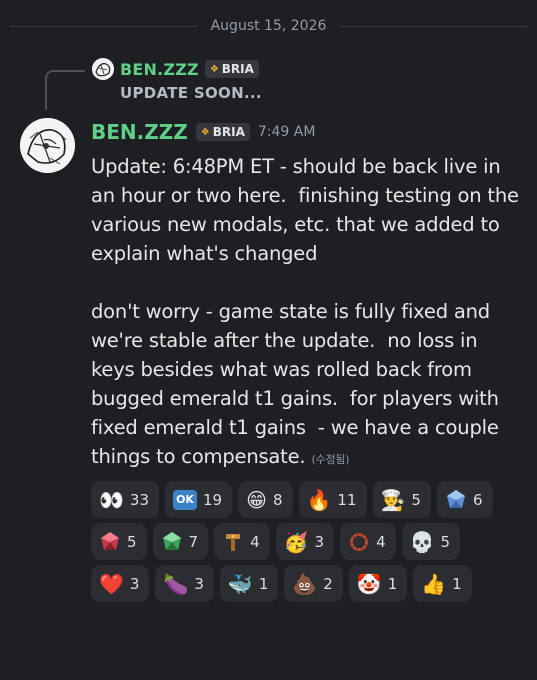  Describe the element at coordinates (422, 541) in the screenshot. I see `skull-icon: 💀` at that location.